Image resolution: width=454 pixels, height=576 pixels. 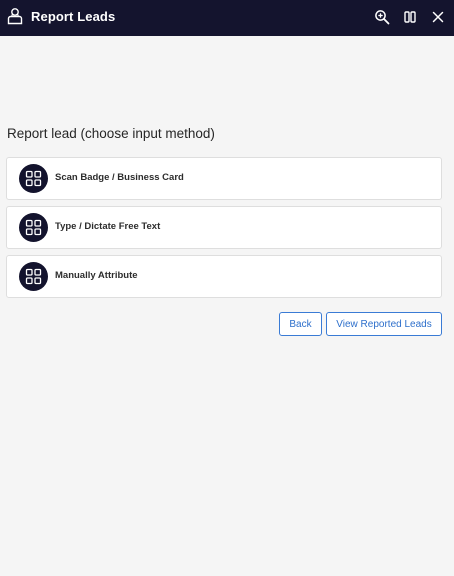 What do you see at coordinates (96, 275) in the screenshot?
I see `option-label: Manually Attribute` at bounding box center [96, 275].